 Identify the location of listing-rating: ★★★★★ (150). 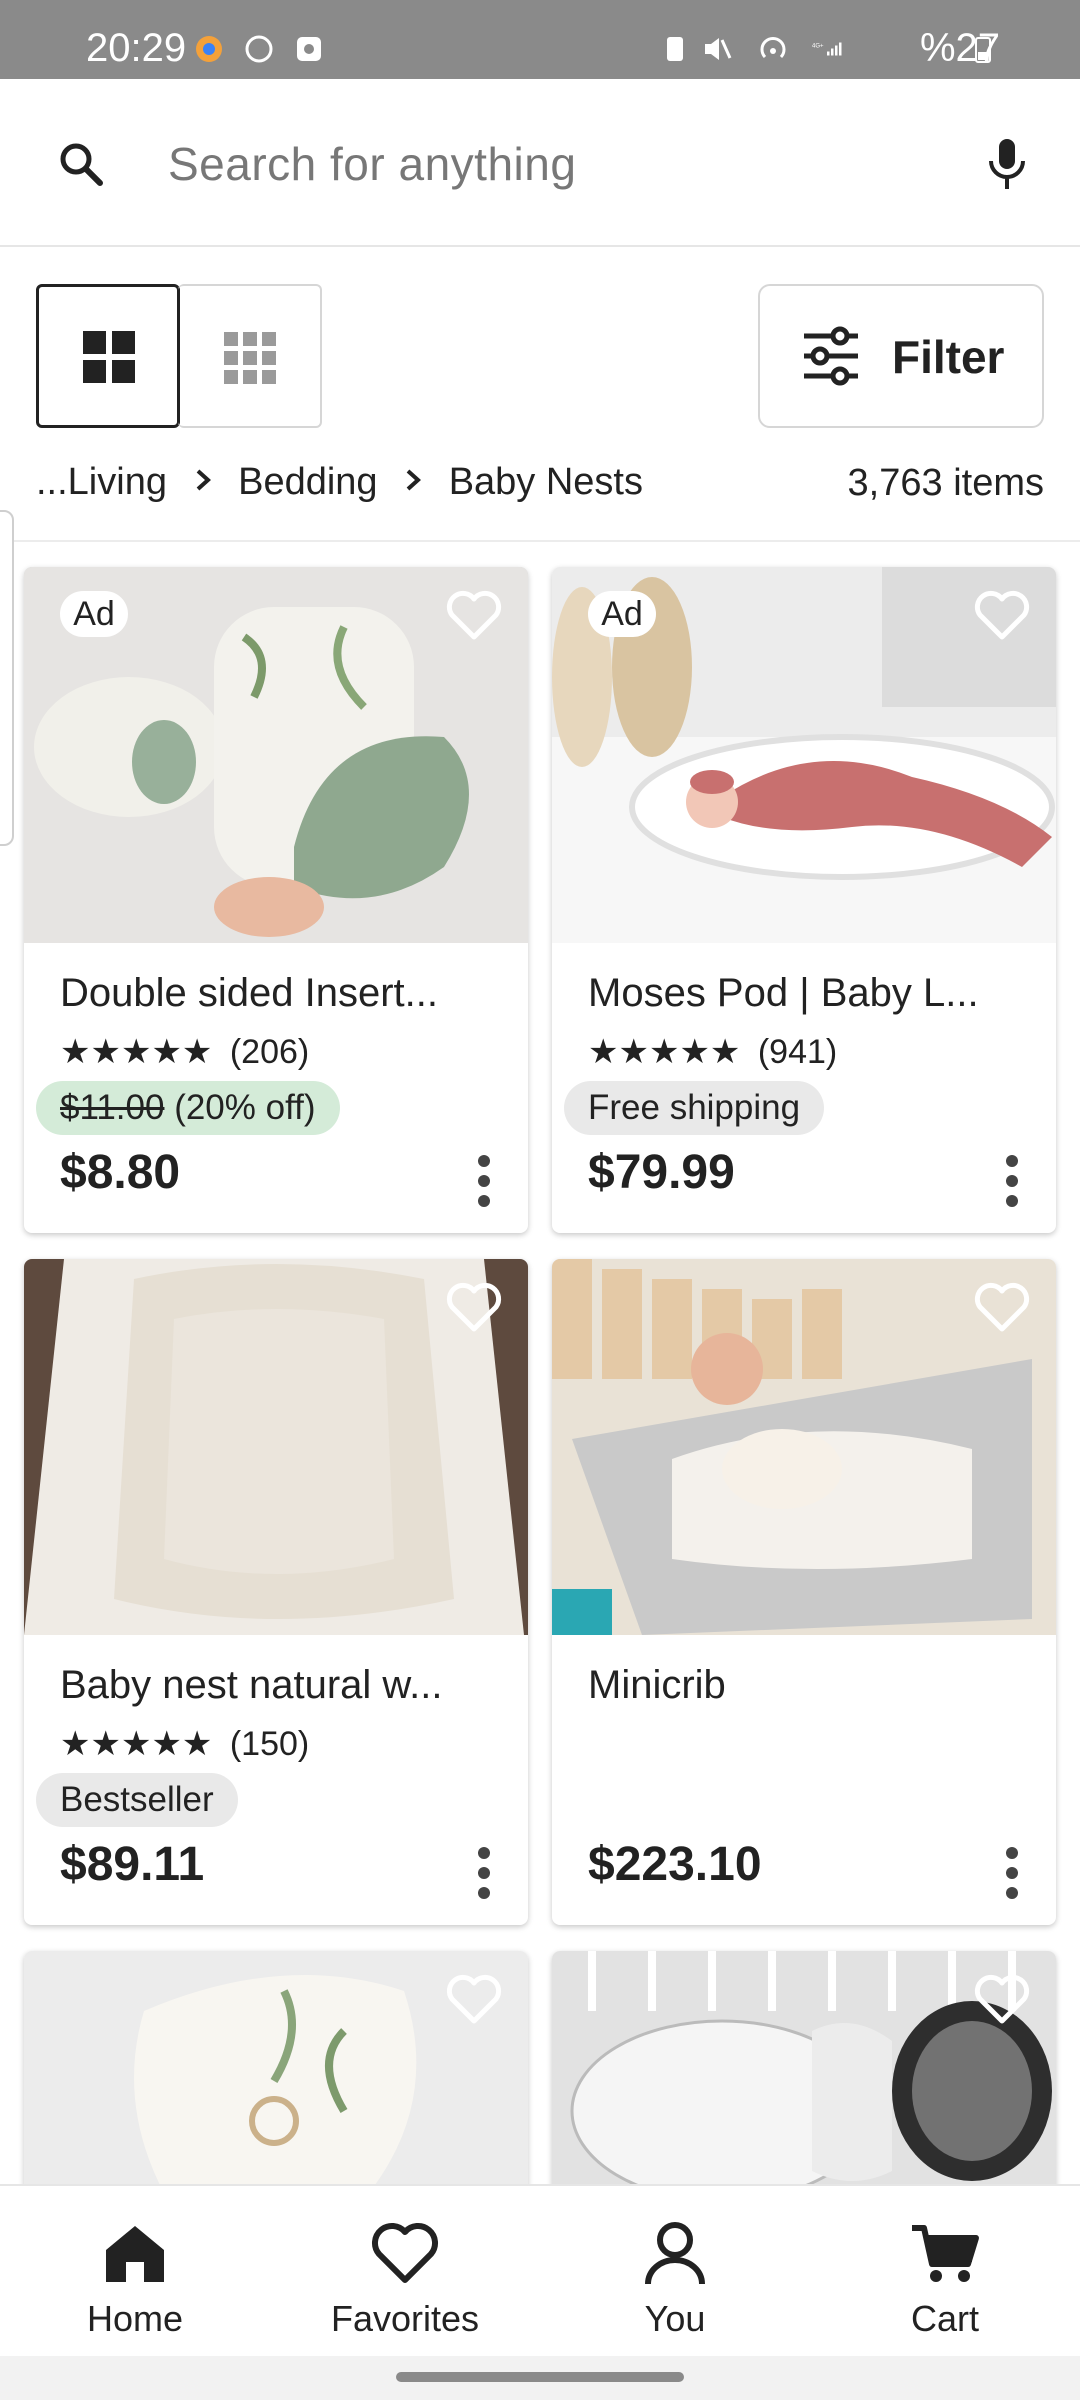
(185, 1743).